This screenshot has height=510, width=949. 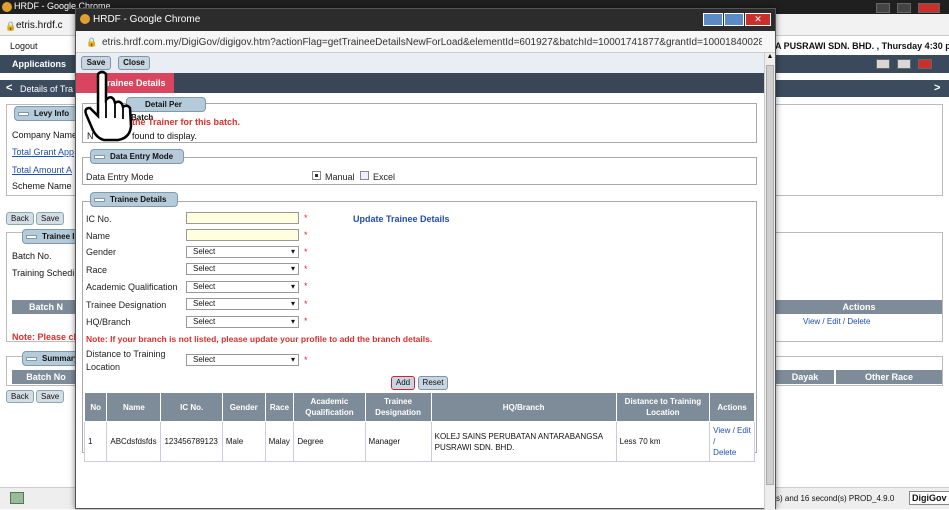 What do you see at coordinates (95, 407) in the screenshot?
I see `col-no: No` at bounding box center [95, 407].